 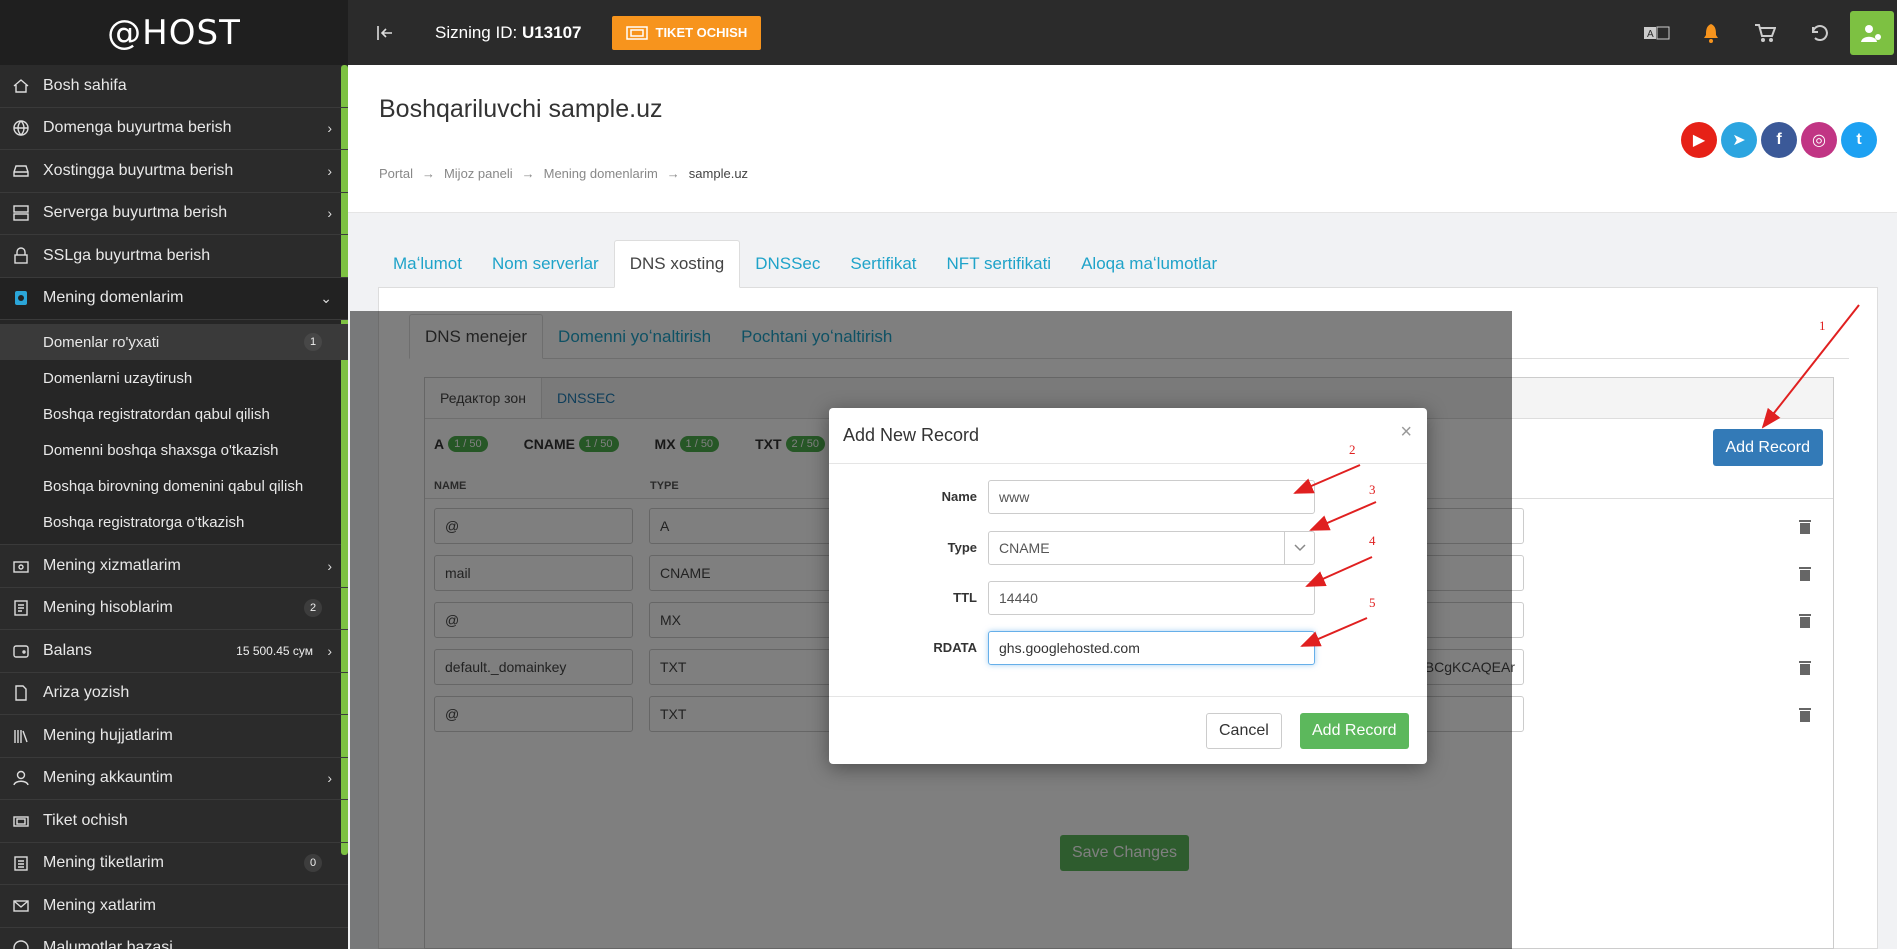 I want to click on bell-icon, so click(x=1711, y=32).